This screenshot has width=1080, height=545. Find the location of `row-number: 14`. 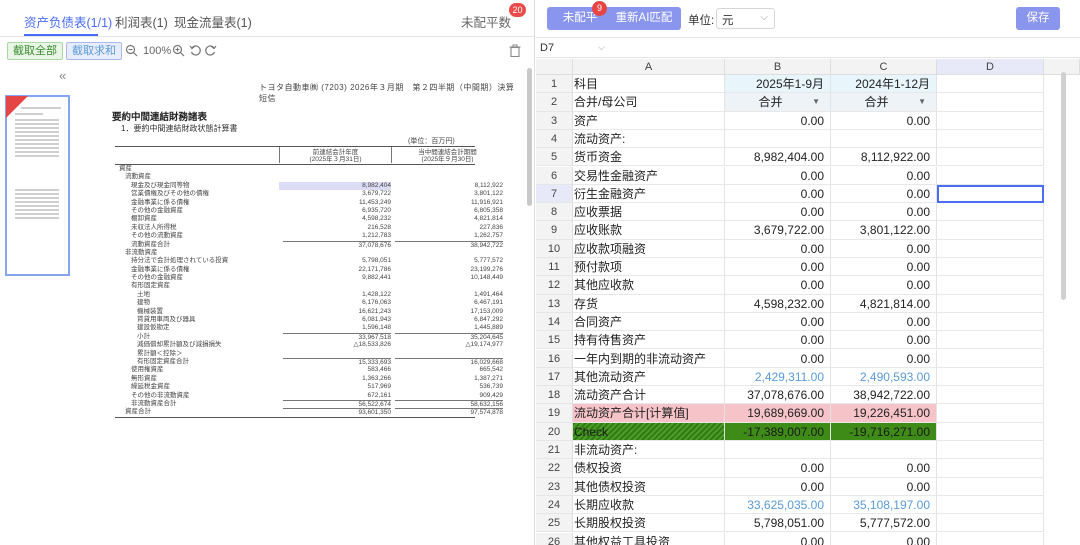

row-number: 14 is located at coordinates (554, 322).